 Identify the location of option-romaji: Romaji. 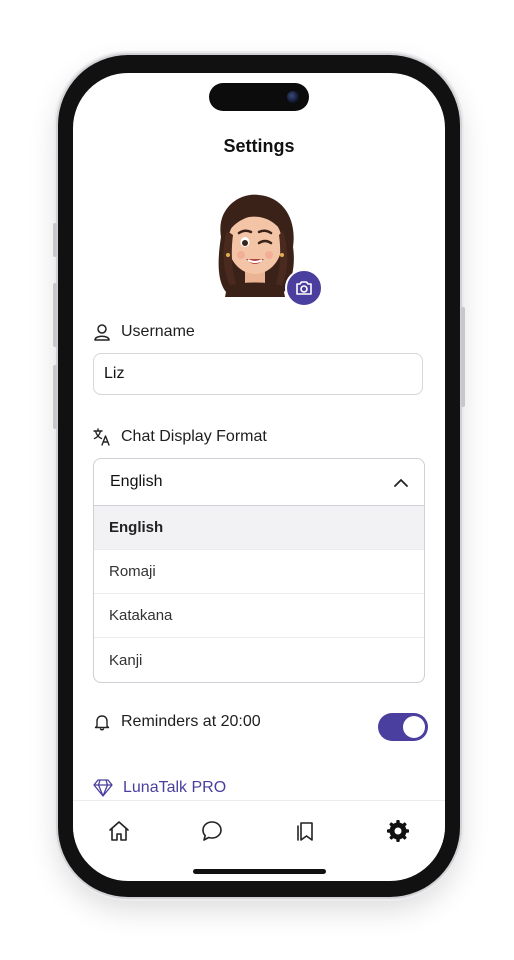
(259, 572).